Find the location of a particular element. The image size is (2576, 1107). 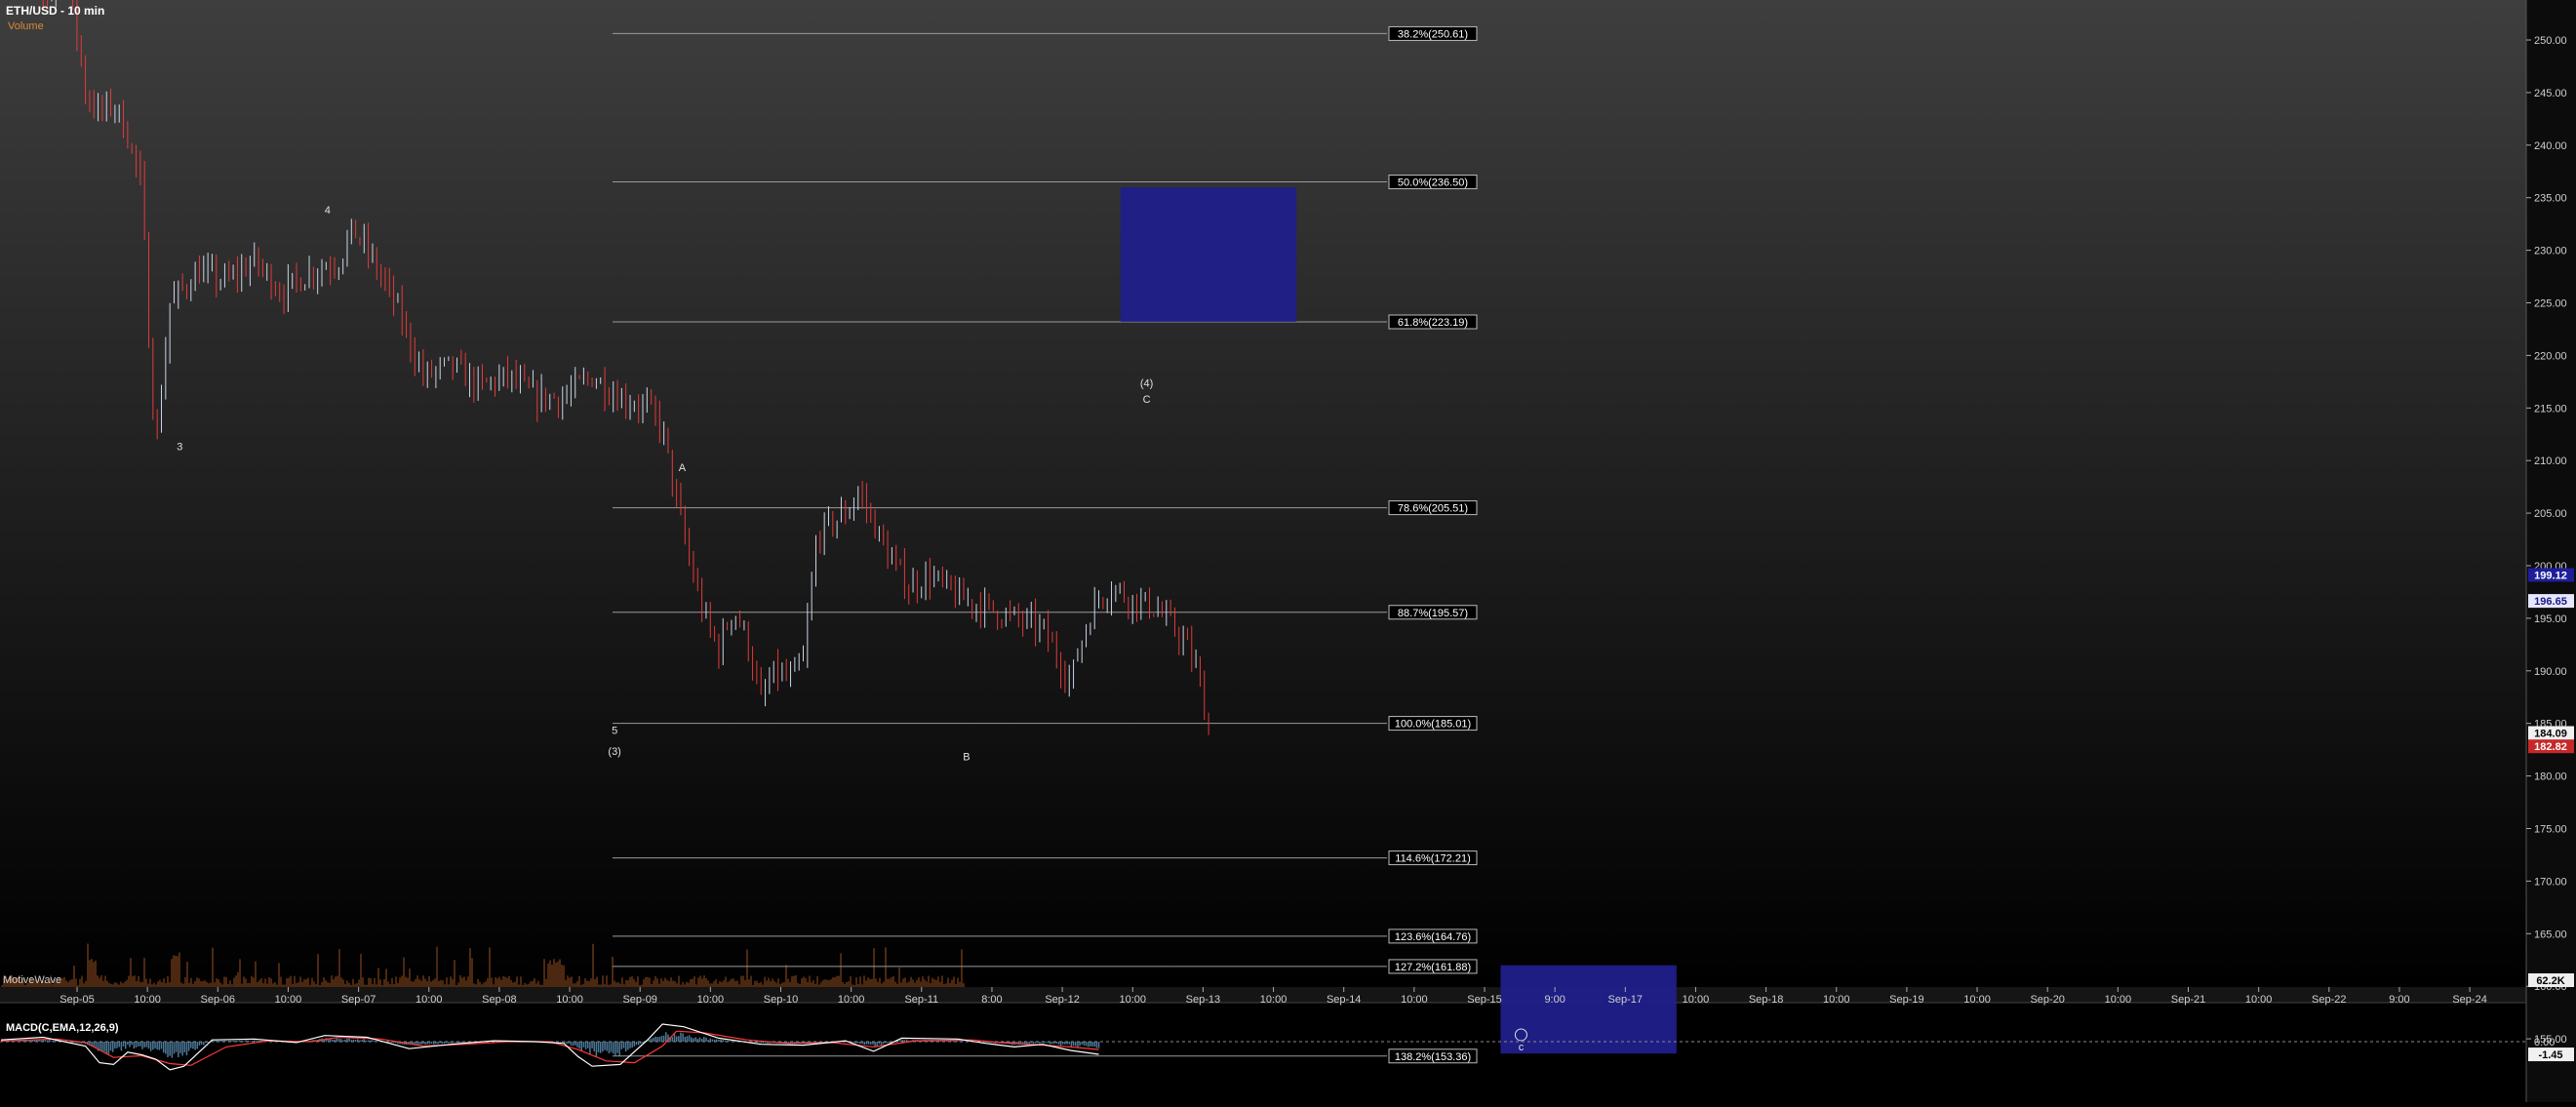

fib-level-label: 100.0%(185.01) is located at coordinates (1433, 725).